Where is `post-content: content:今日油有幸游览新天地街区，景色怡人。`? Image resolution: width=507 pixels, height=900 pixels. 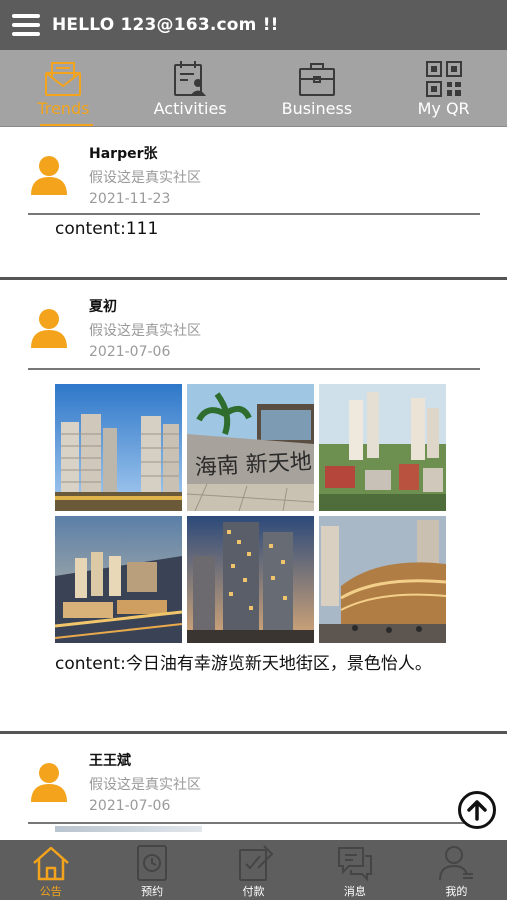
post-content: content:今日油有幸游览新天地街区，景色怡人。 is located at coordinates (243, 664).